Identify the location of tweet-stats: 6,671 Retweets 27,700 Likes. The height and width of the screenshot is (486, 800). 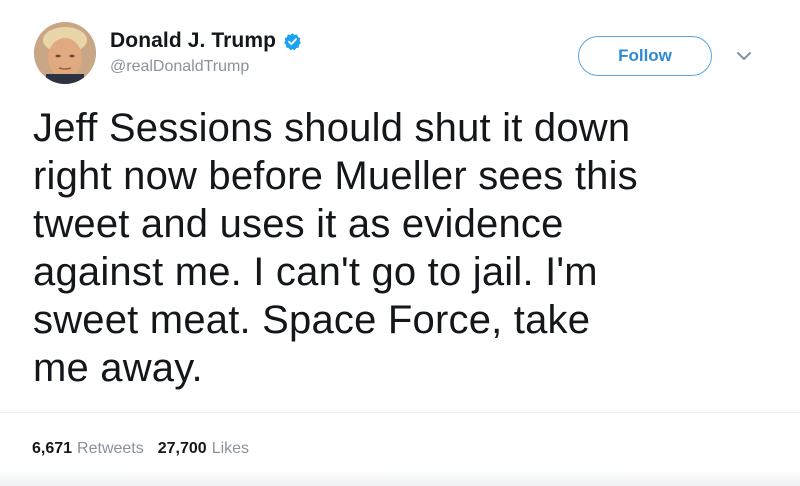
(147, 449).